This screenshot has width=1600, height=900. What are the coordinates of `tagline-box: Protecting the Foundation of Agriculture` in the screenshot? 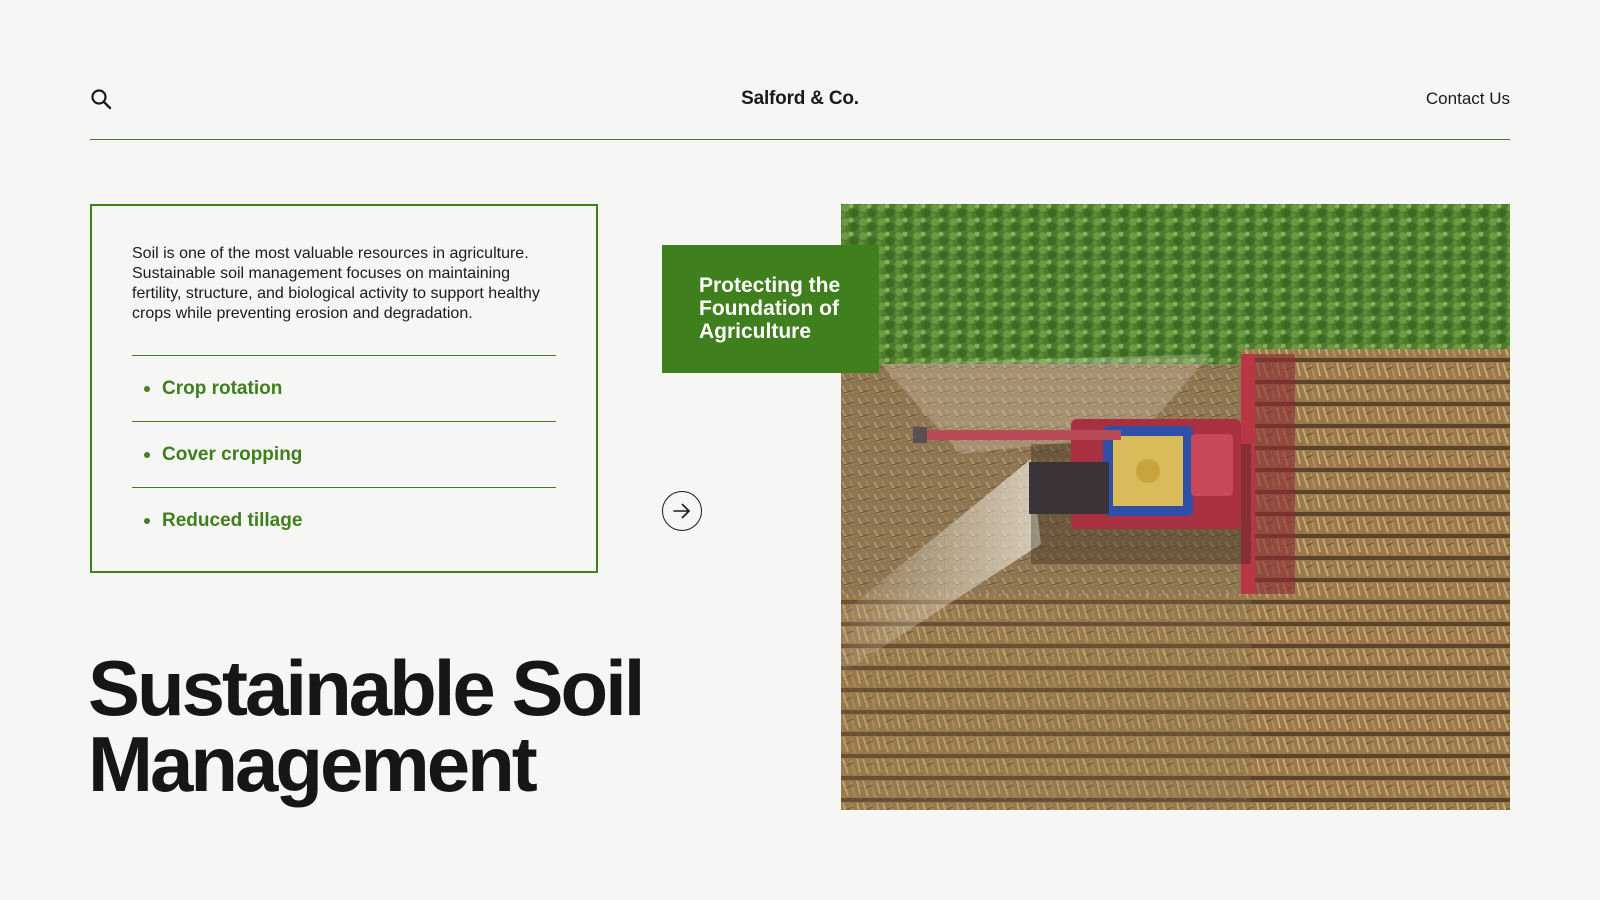 It's located at (770, 309).